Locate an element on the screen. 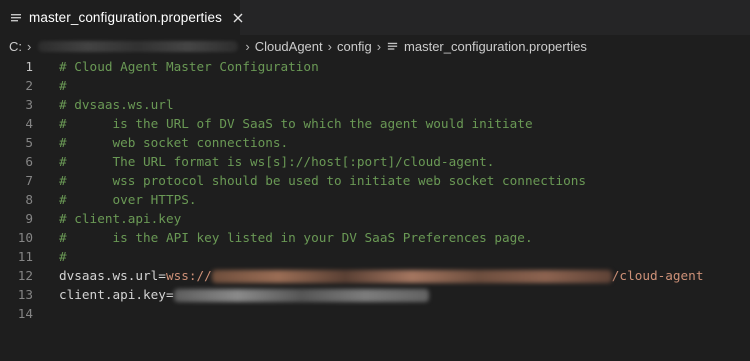  property-line: client.api.key= is located at coordinates (244, 294).